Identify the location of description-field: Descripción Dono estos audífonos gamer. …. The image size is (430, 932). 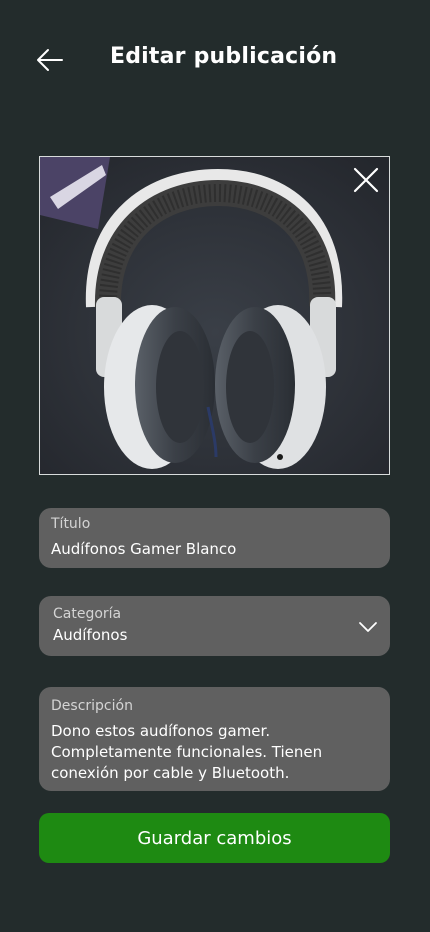
(214, 739).